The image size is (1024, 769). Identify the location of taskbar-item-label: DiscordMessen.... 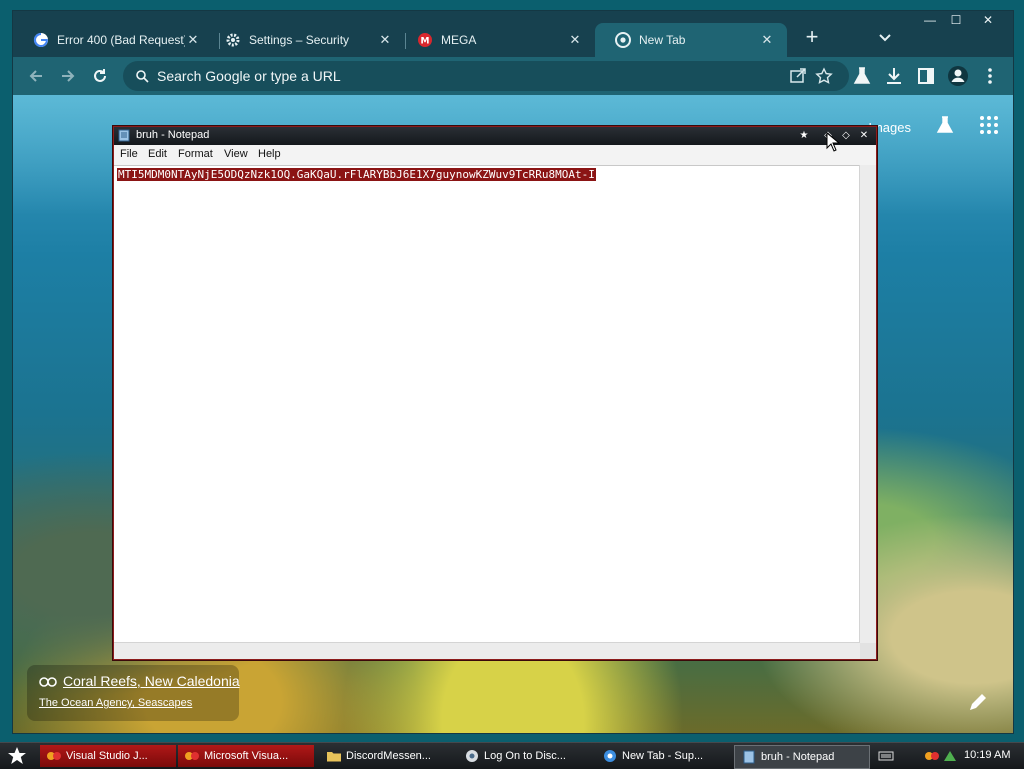
(388, 756).